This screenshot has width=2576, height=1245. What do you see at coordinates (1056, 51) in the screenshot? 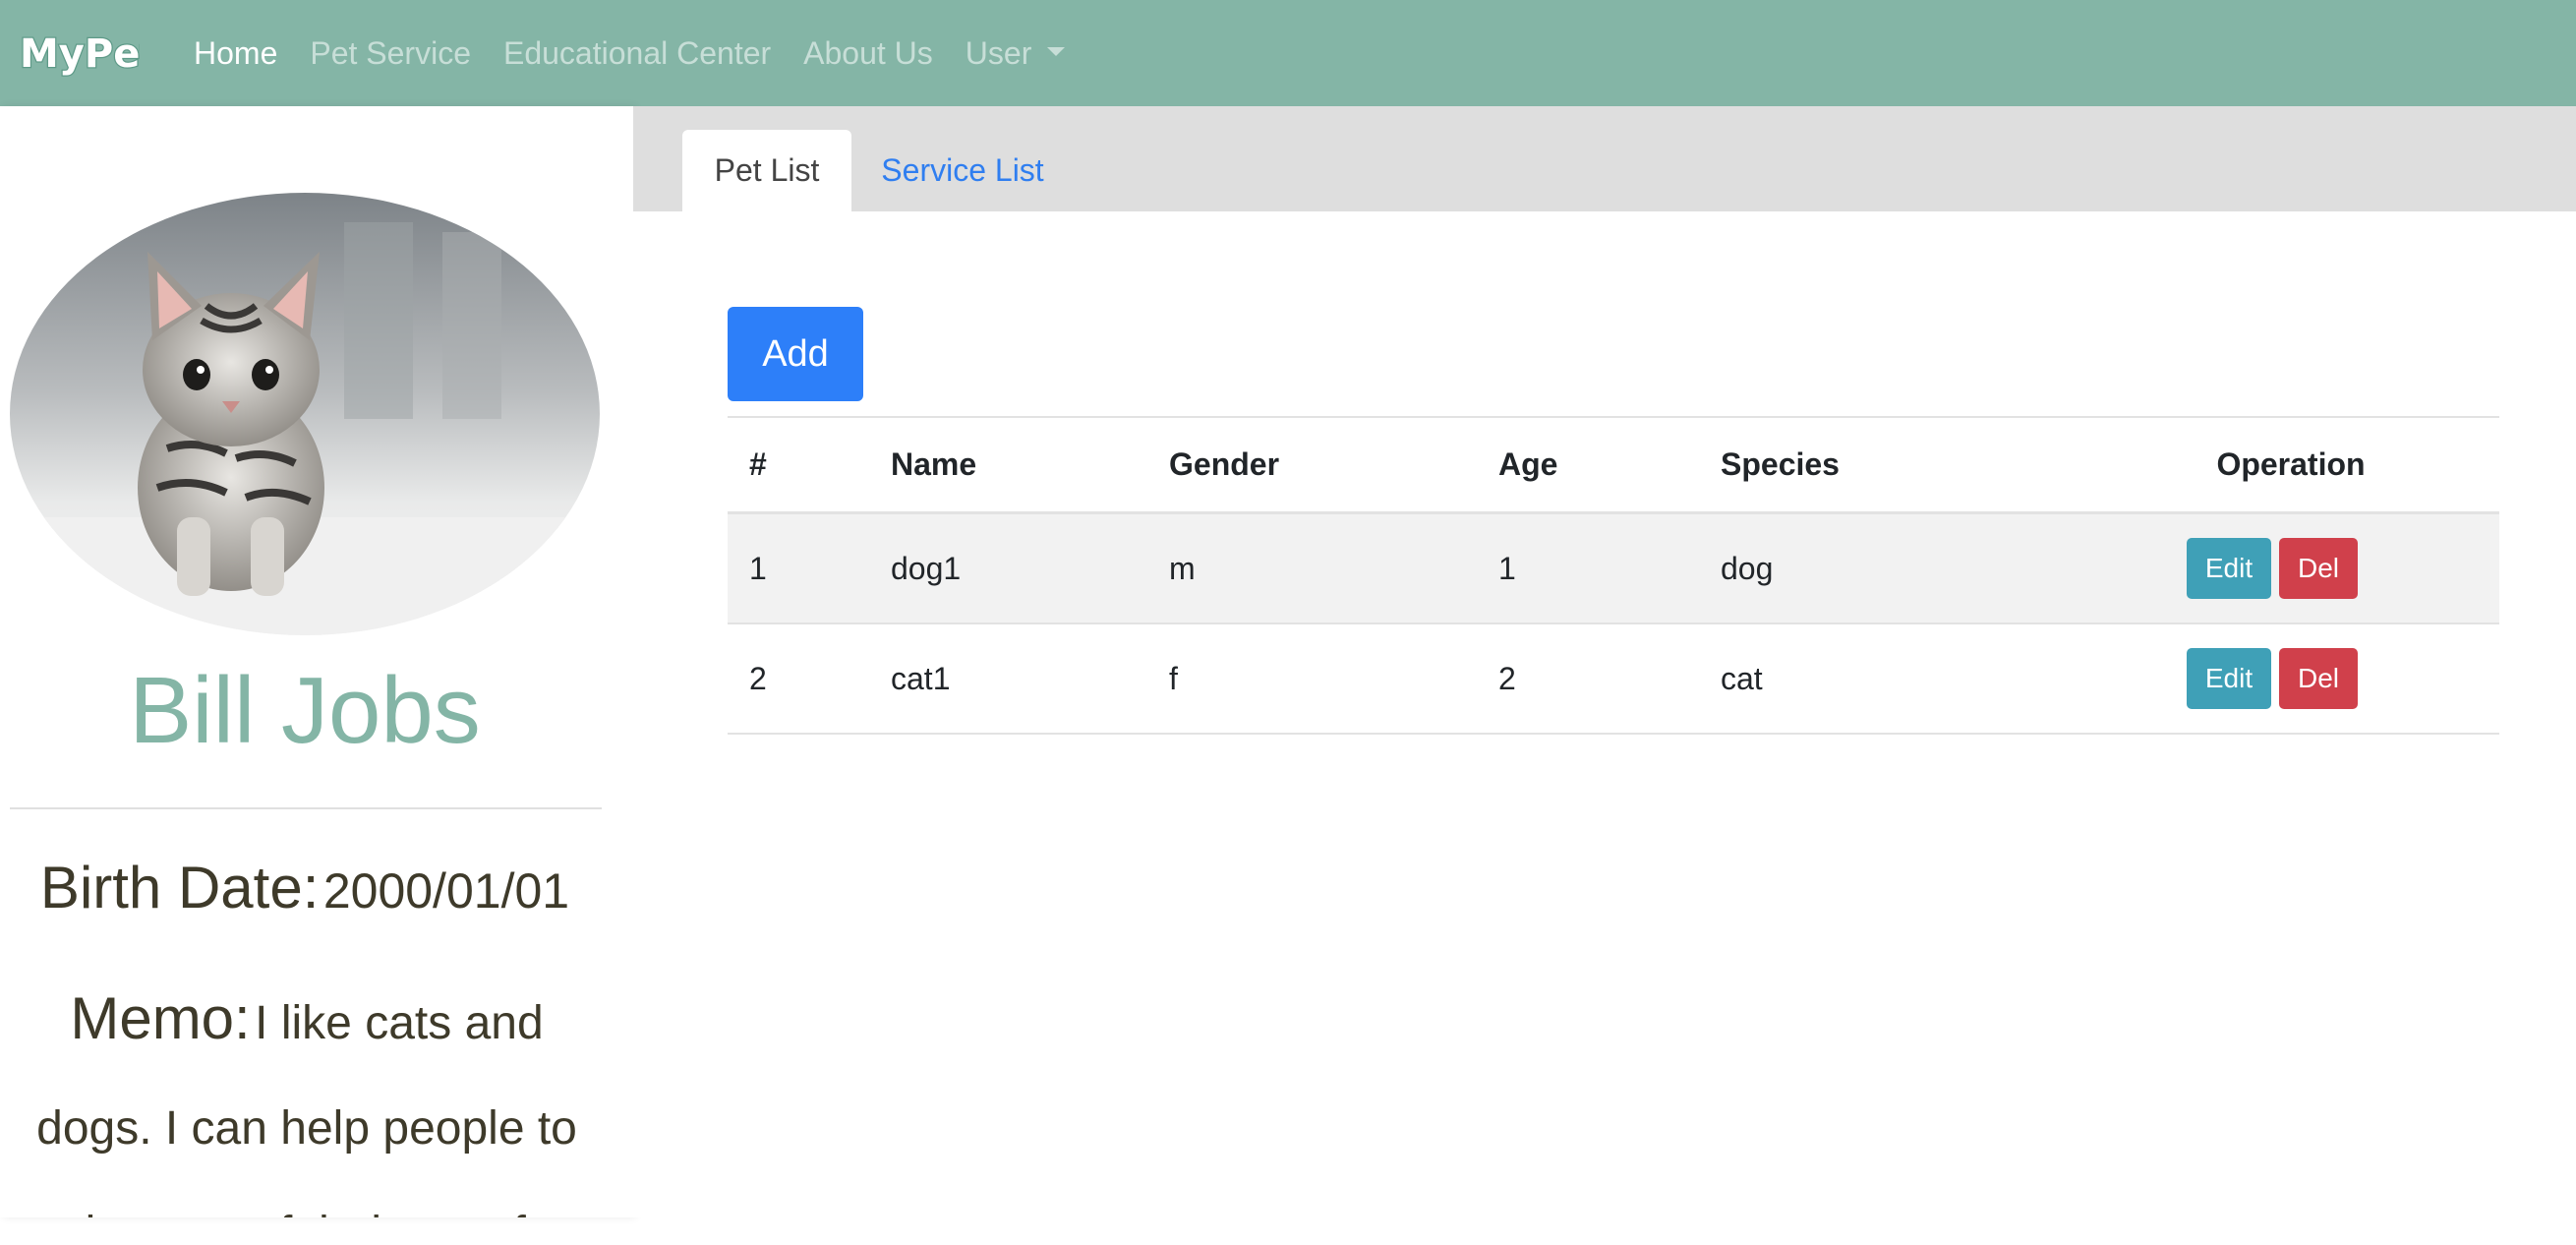
I see `caret-down-icon` at bounding box center [1056, 51].